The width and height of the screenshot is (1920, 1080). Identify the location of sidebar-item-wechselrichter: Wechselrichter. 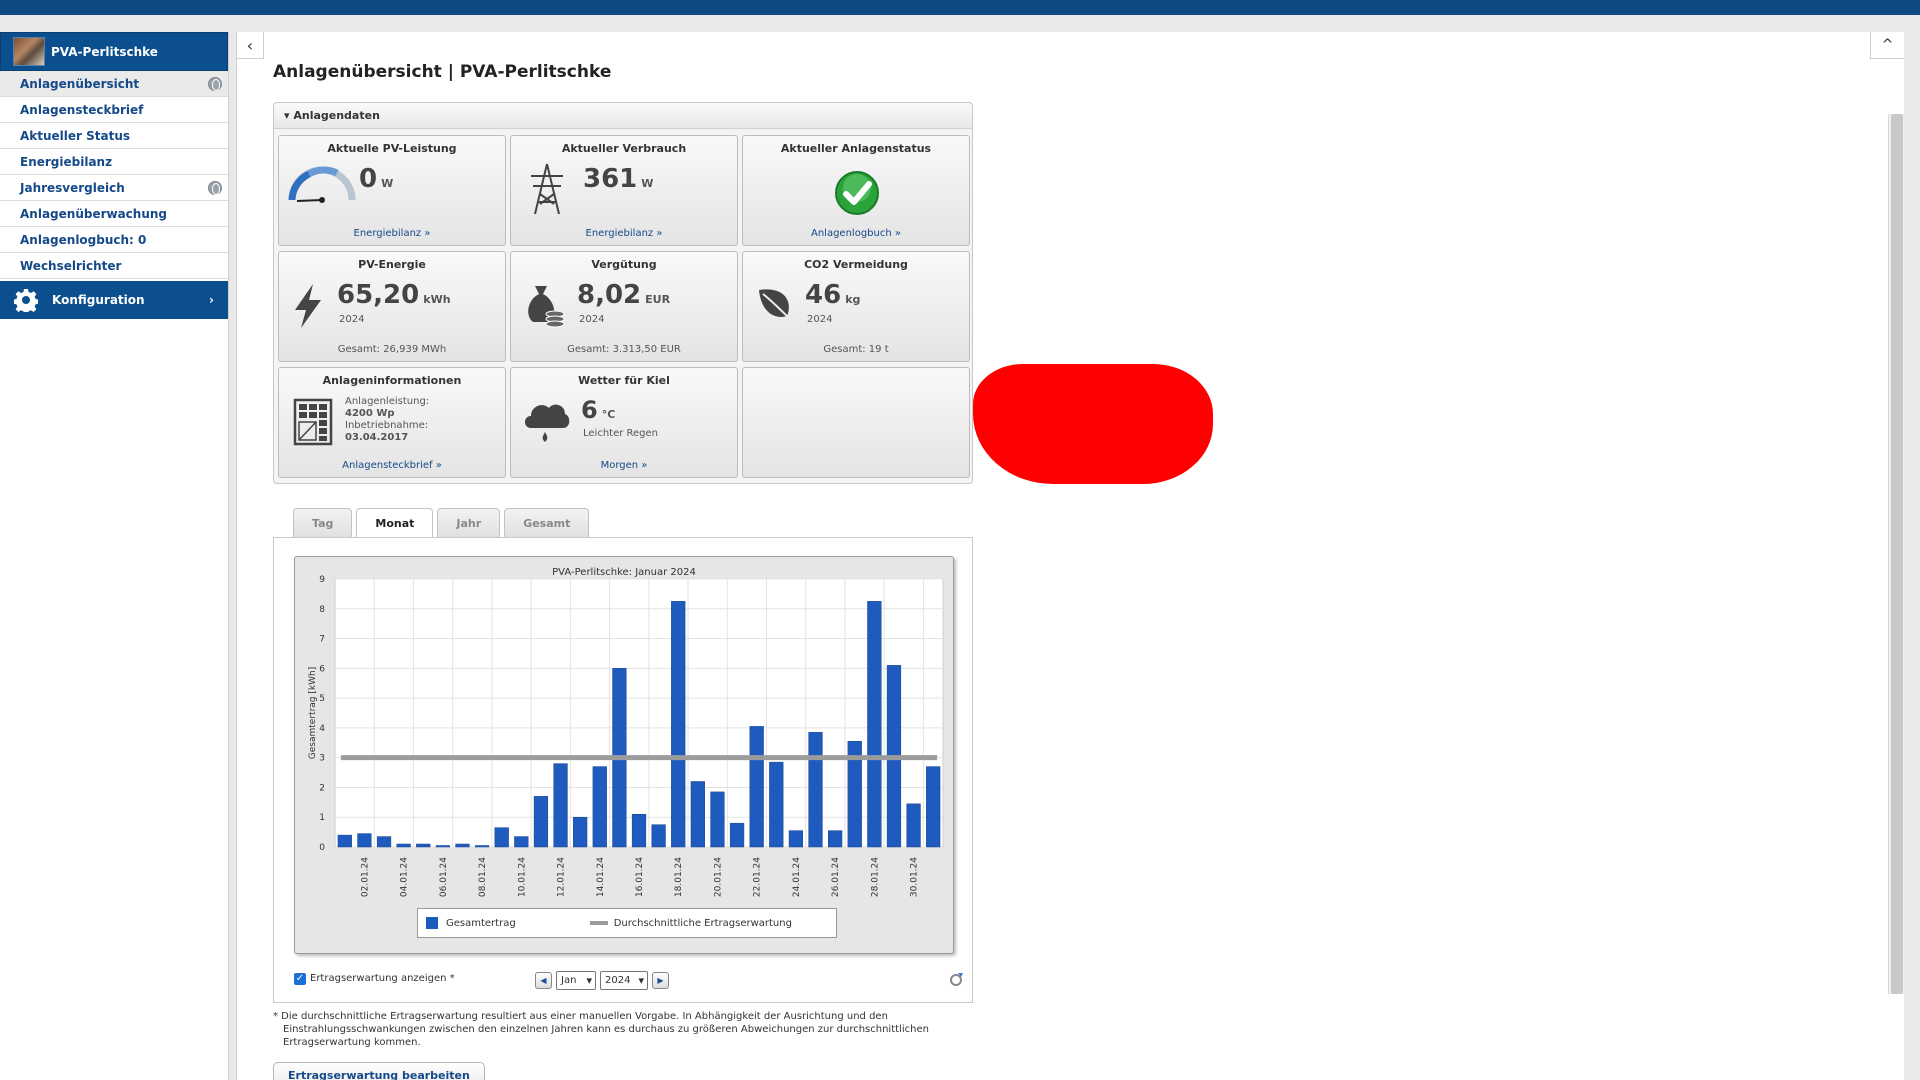
(114, 266).